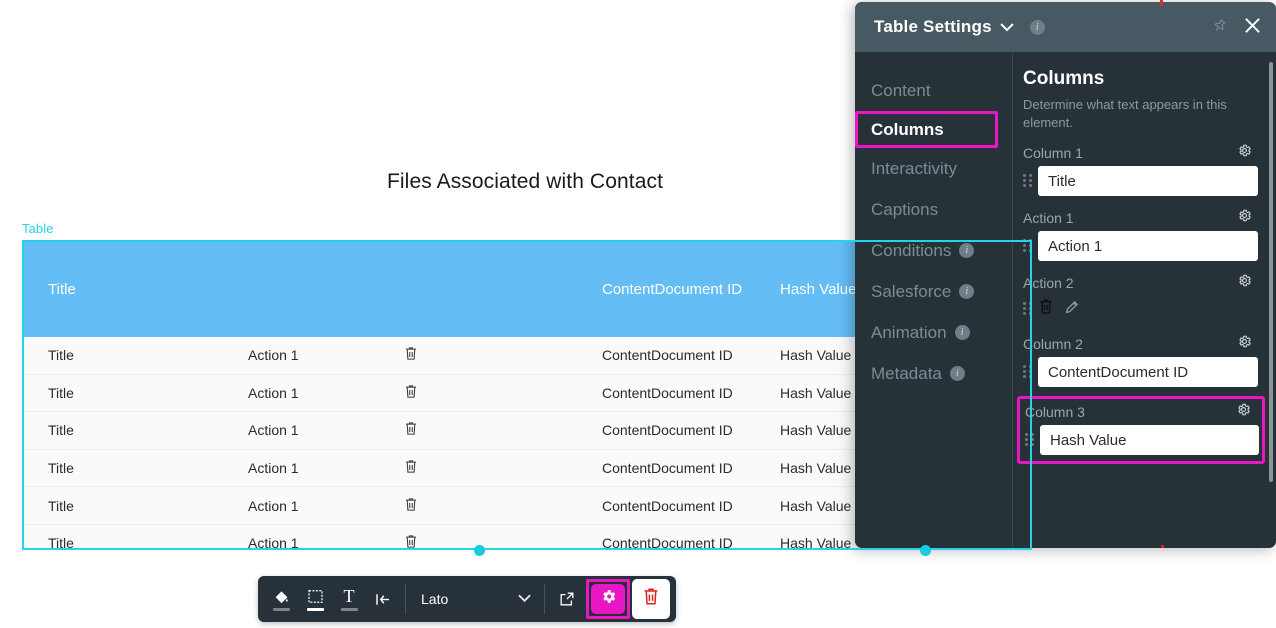 This screenshot has height=628, width=1276. What do you see at coordinates (1219, 27) in the screenshot?
I see `pin-icon` at bounding box center [1219, 27].